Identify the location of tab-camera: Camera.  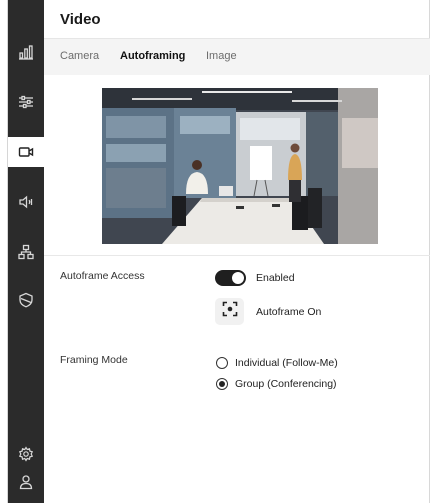
(79, 56).